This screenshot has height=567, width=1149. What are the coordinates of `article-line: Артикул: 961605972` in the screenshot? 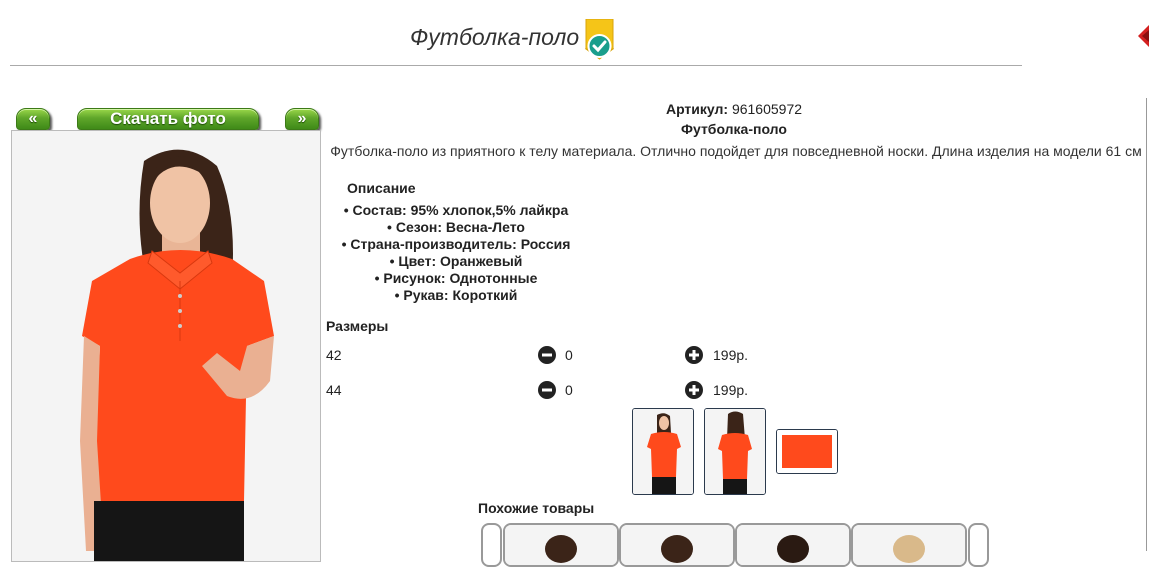 It's located at (734, 109).